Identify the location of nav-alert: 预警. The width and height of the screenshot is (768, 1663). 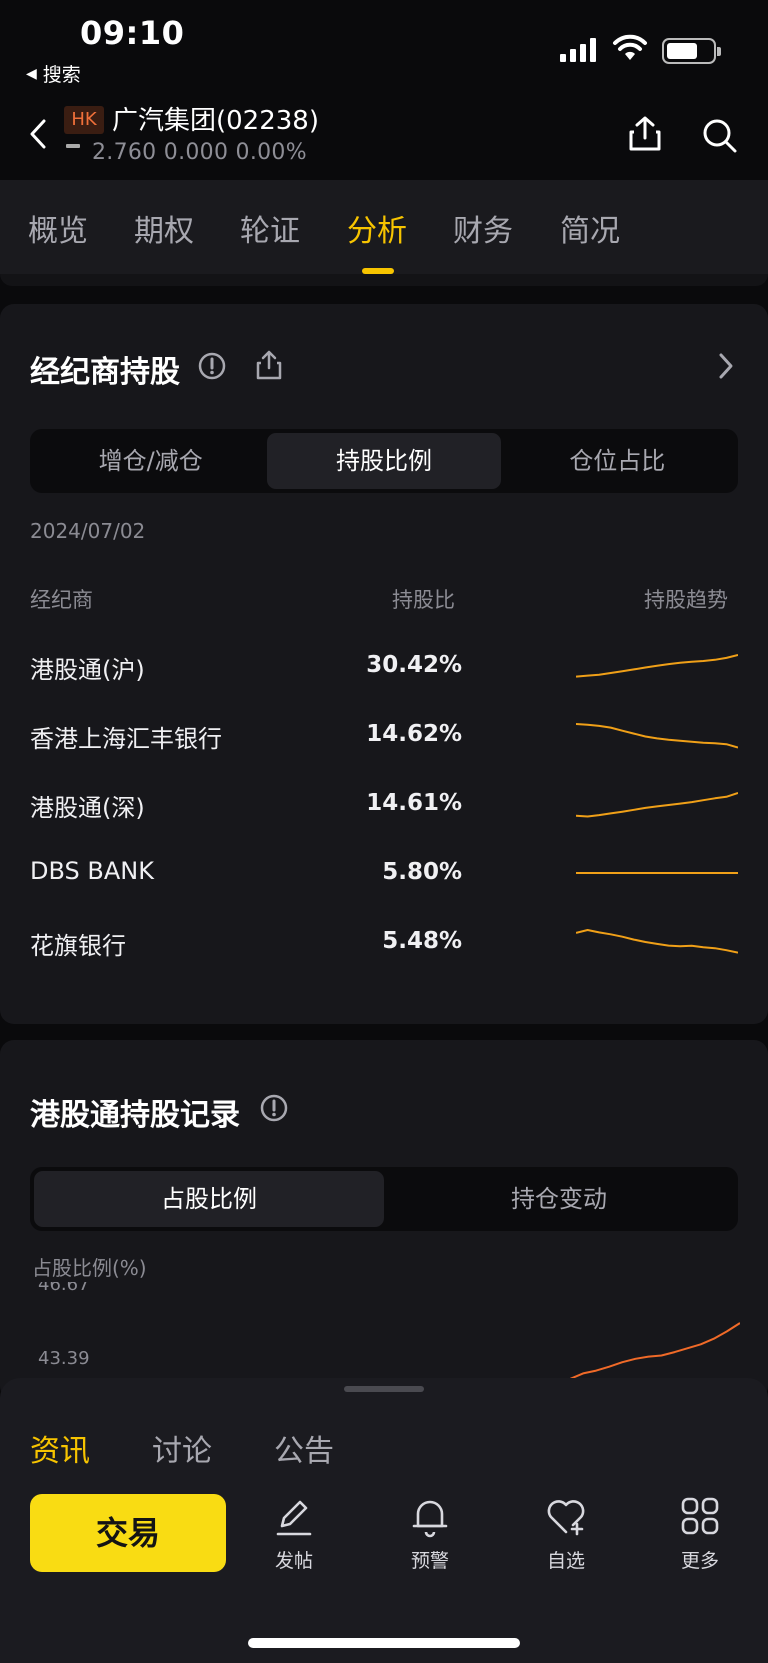
(430, 1533).